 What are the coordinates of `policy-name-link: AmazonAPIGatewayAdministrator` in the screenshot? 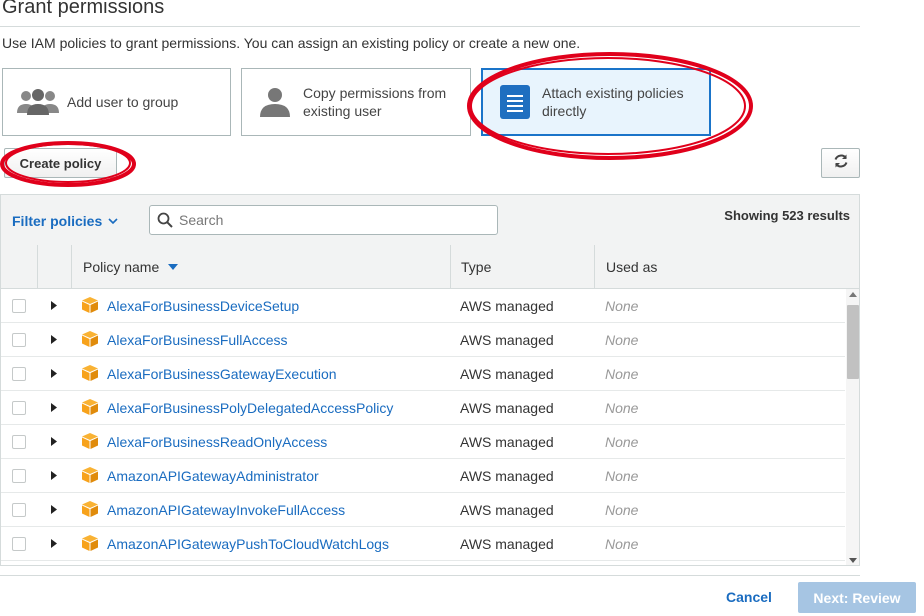 It's located at (213, 476).